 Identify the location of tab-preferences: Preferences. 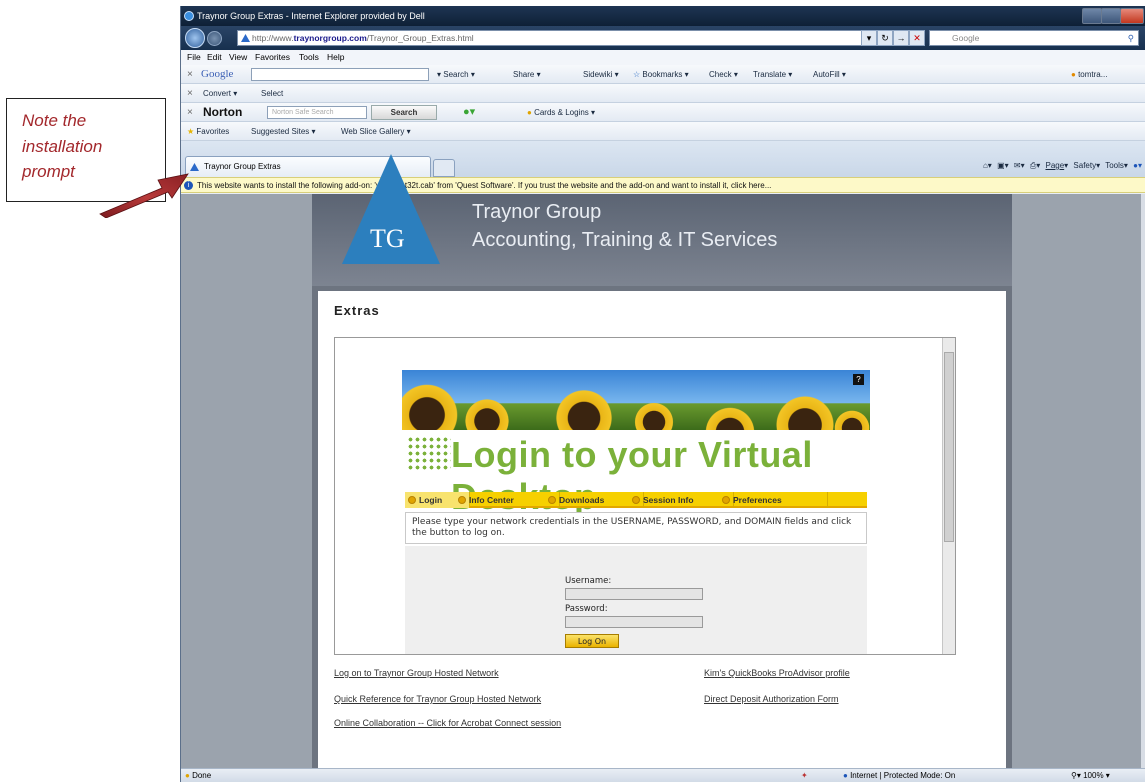
(773, 500).